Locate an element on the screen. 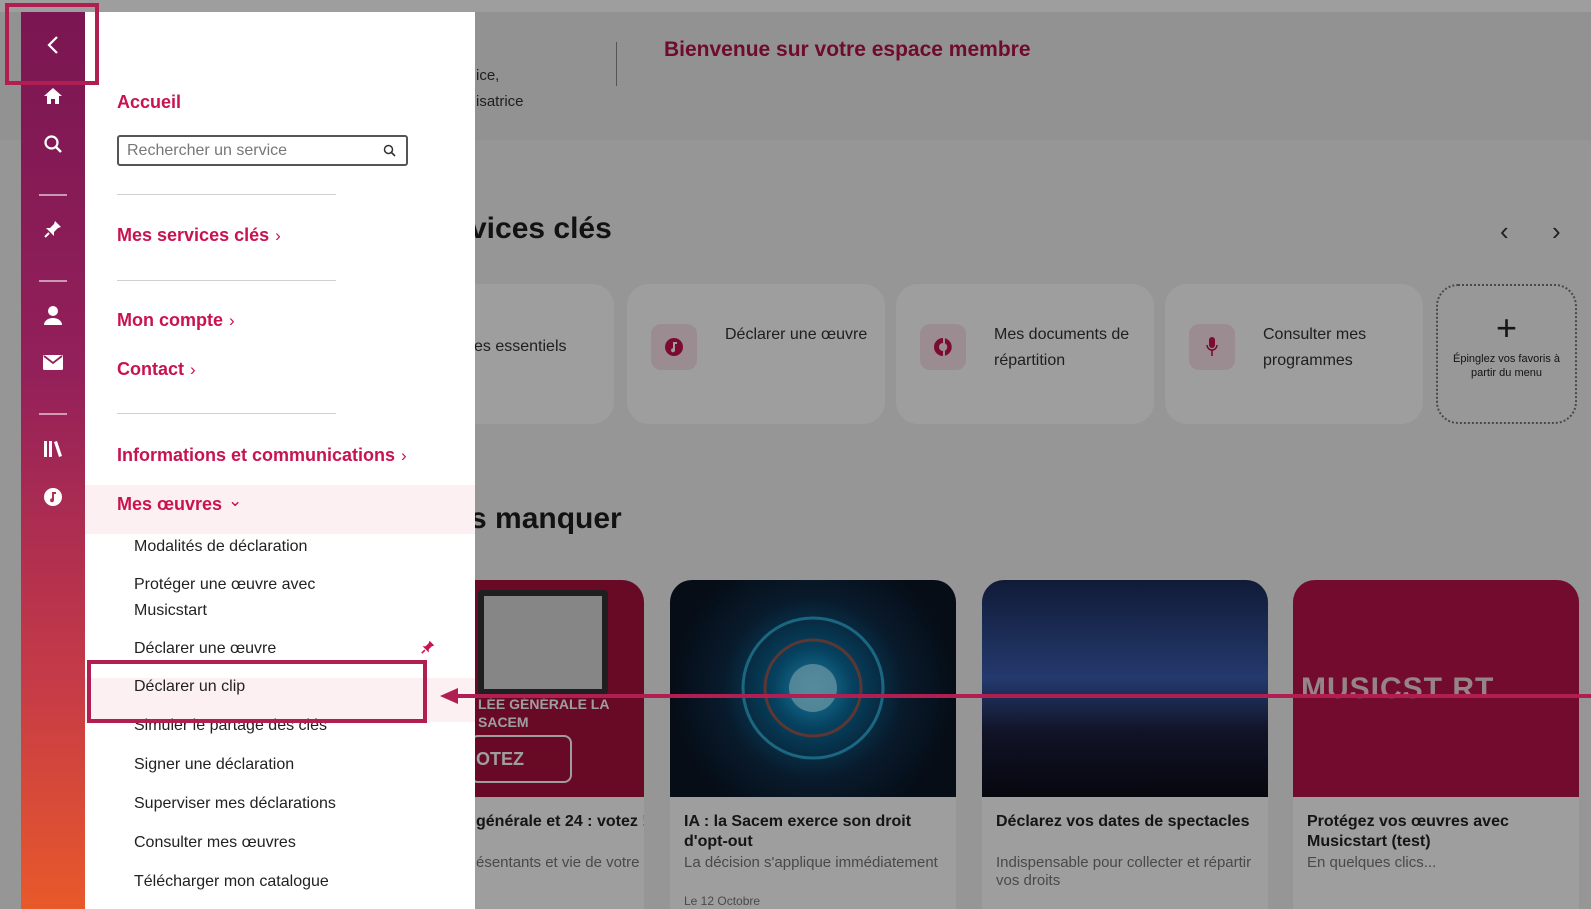  search-box is located at coordinates (262, 150).